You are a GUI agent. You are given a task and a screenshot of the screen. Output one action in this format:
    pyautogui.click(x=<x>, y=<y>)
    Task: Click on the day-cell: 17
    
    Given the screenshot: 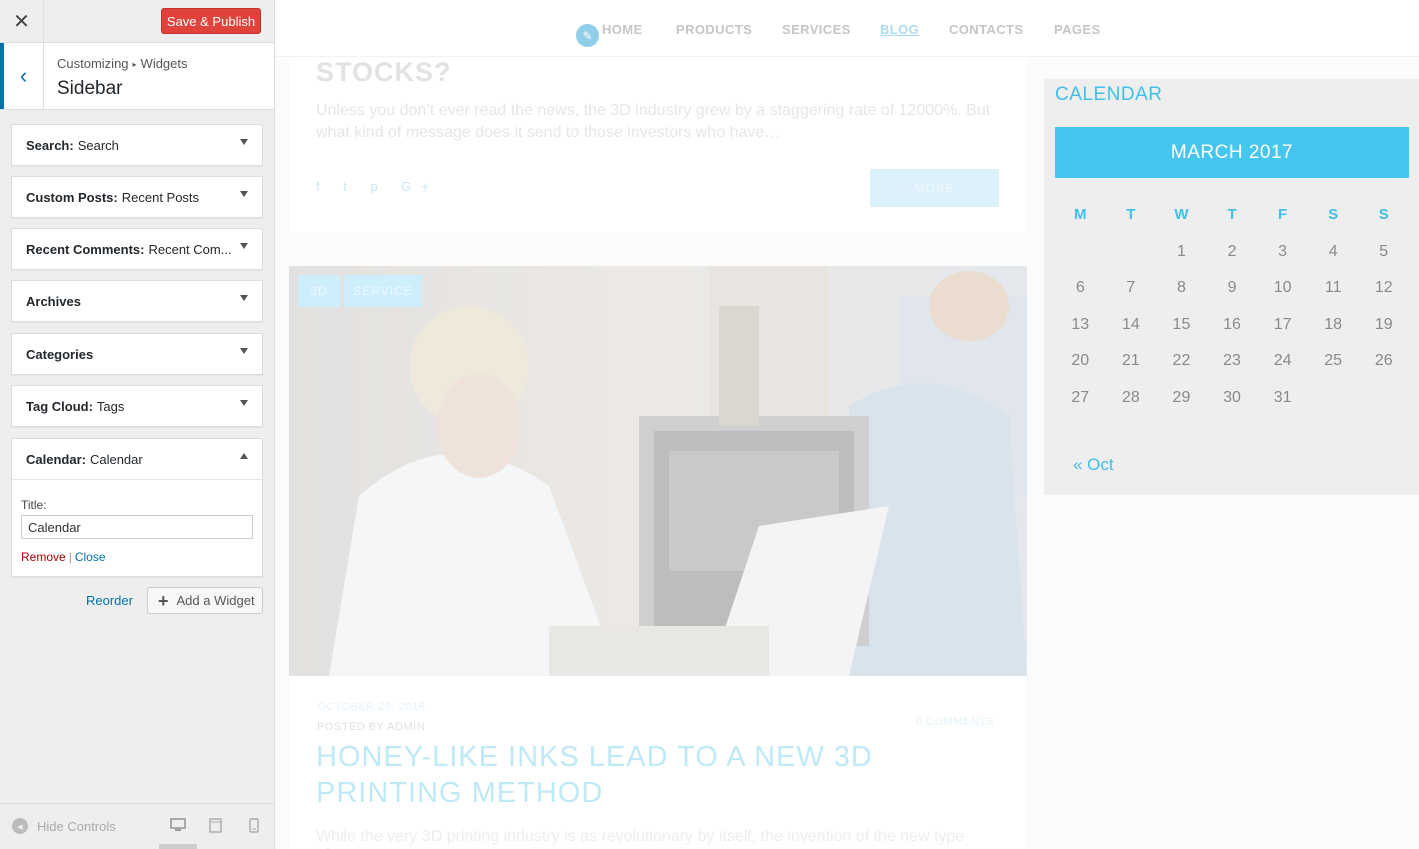 What is the action you would take?
    pyautogui.click(x=1282, y=324)
    